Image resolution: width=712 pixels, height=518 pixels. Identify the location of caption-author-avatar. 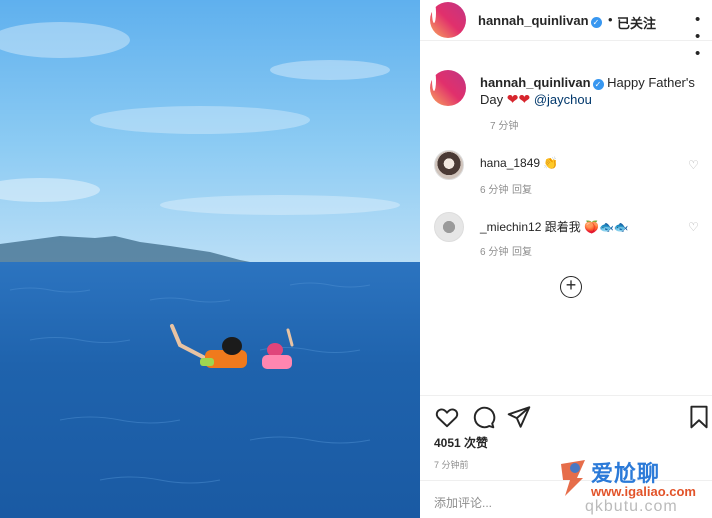
(448, 88).